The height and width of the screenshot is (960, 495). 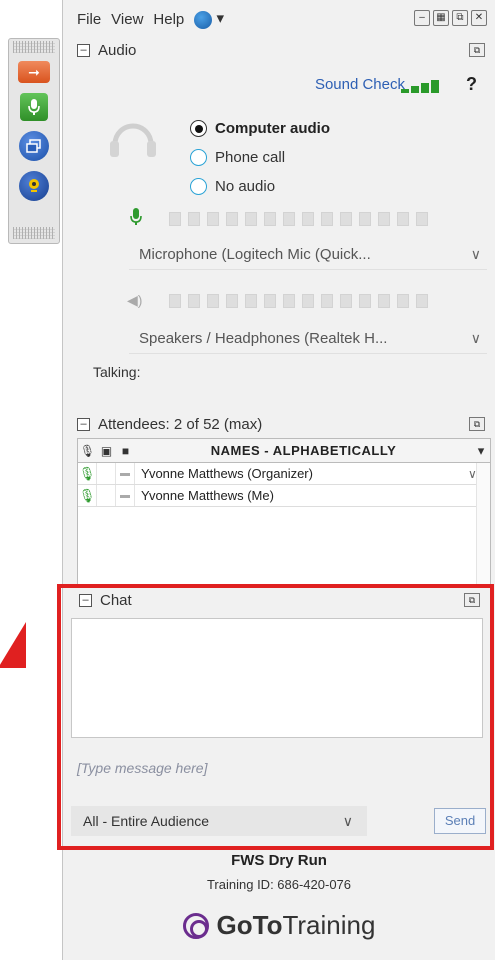 I want to click on audio-mode-options: Computer audio Phone call No audio, so click(x=260, y=157).